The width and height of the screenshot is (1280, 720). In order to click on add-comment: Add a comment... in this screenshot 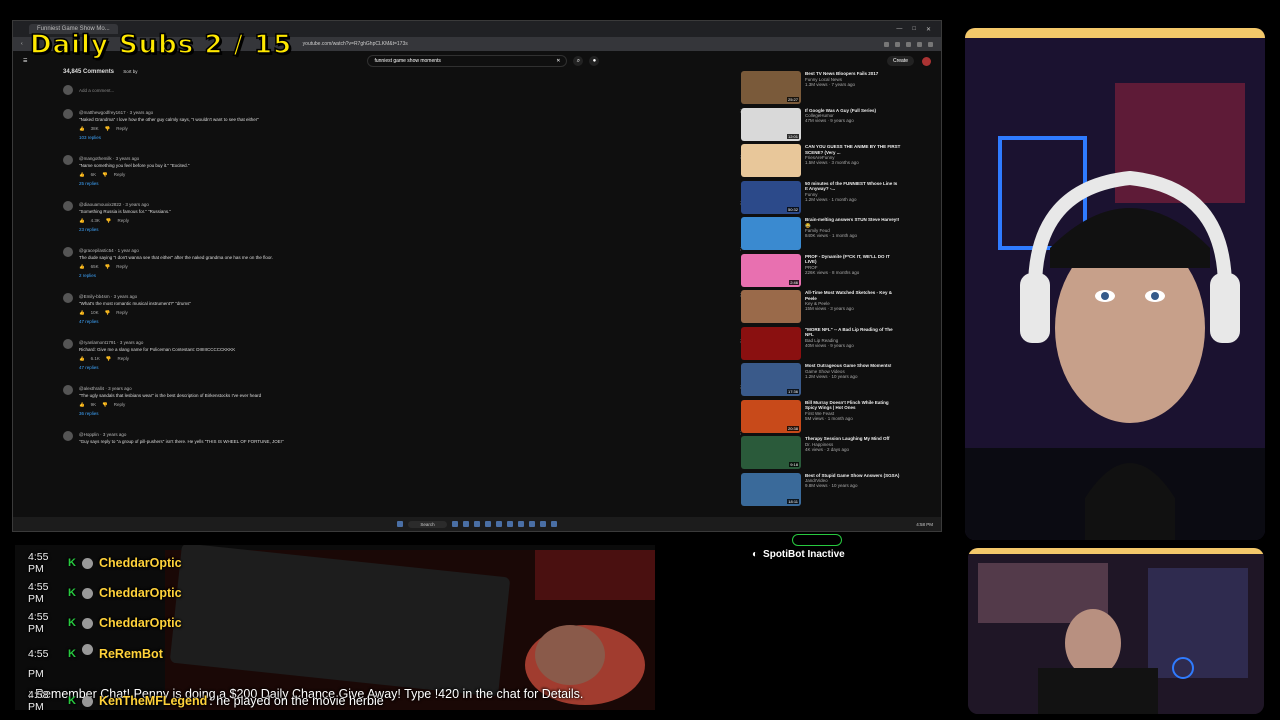, I will do `click(403, 90)`.